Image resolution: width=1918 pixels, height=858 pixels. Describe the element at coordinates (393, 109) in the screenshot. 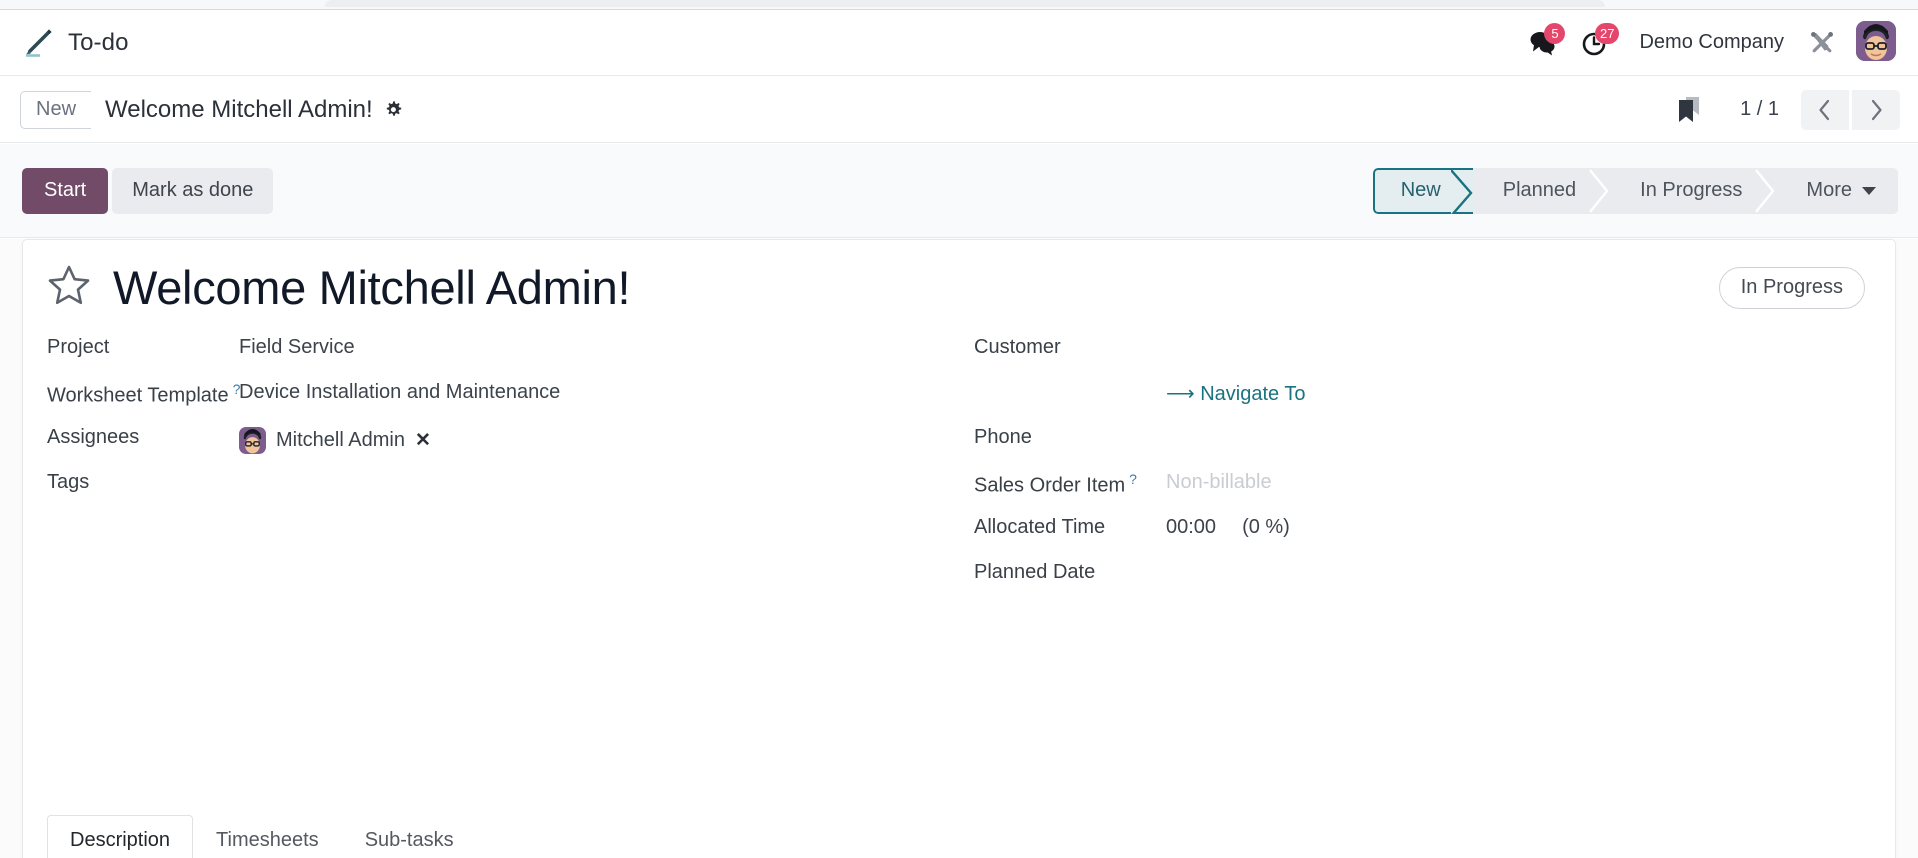

I see `gear-icon` at that location.